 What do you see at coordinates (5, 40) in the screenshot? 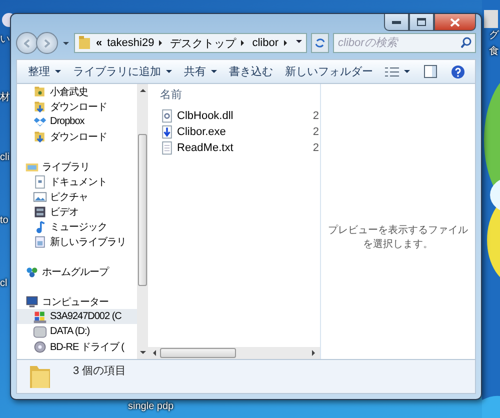
I see `desktop-icon-label: い` at bounding box center [5, 40].